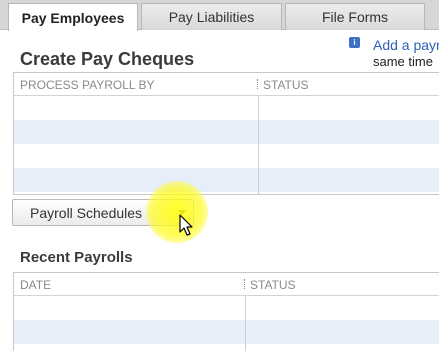  I want to click on table-header: DATE STATUS, so click(226, 284).